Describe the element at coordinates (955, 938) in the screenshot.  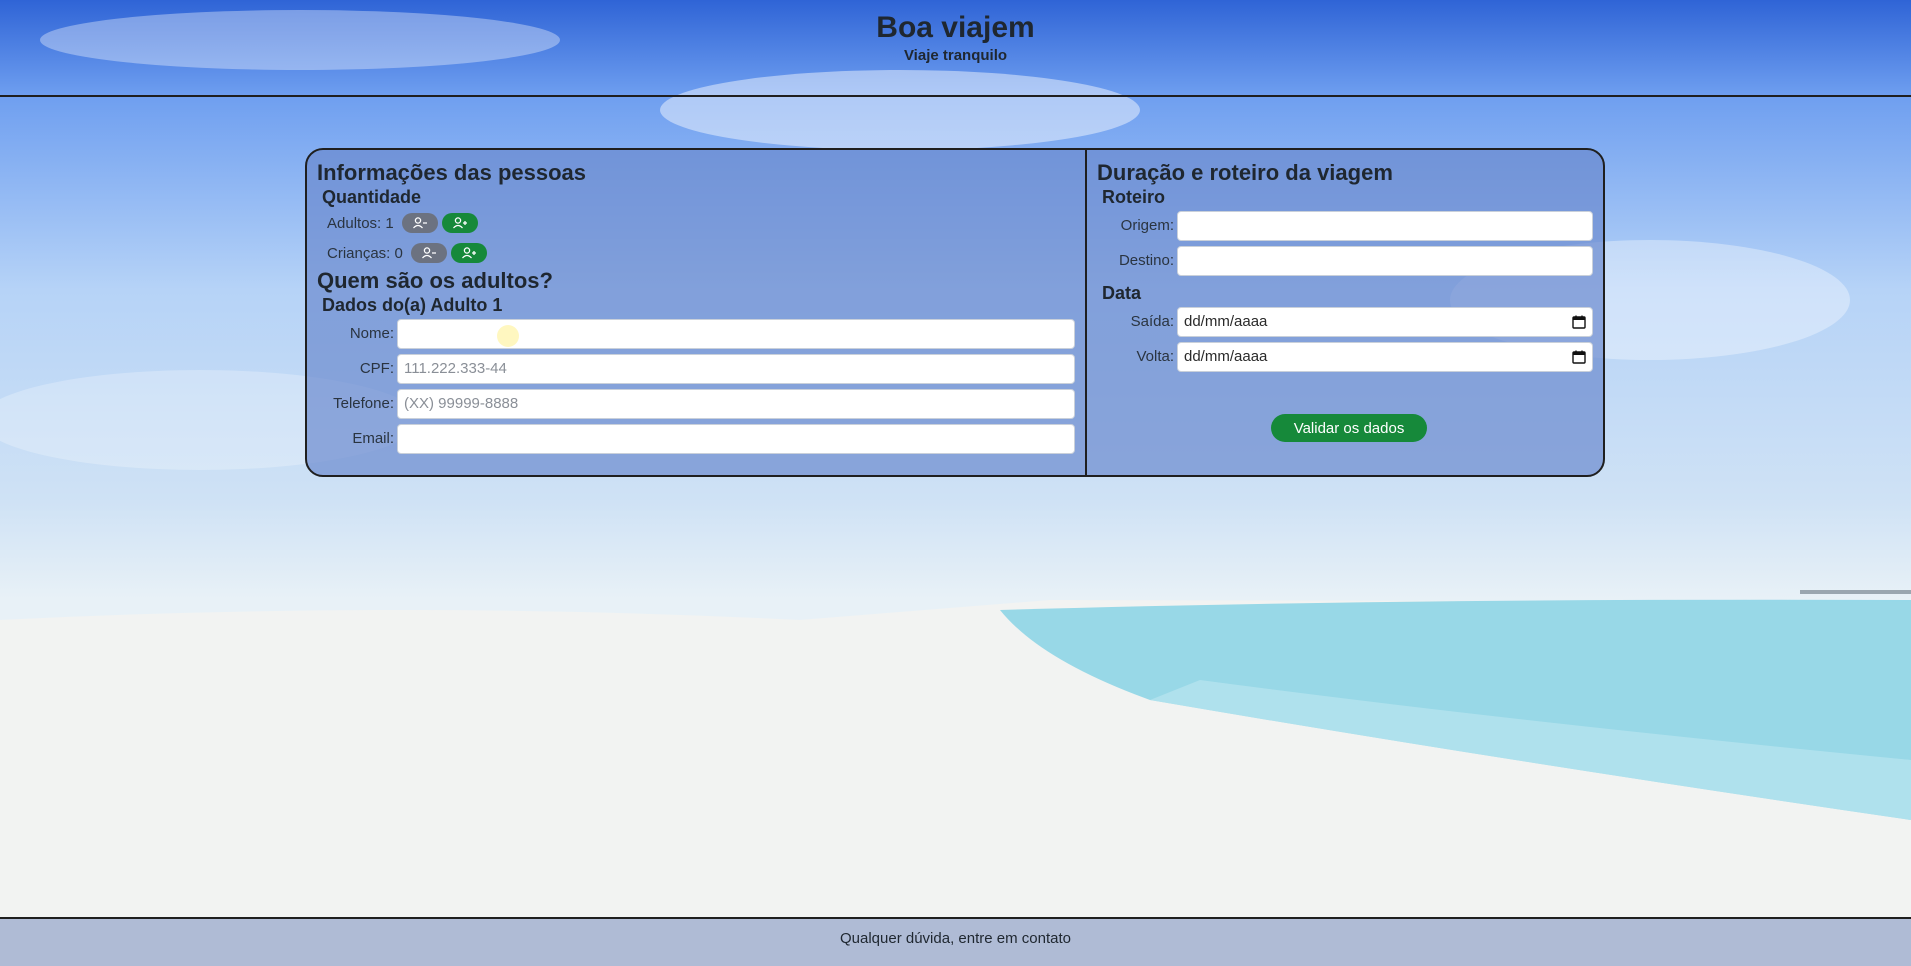
I see `footer-contact-text: Qualquer dúvida, entre em contato` at that location.